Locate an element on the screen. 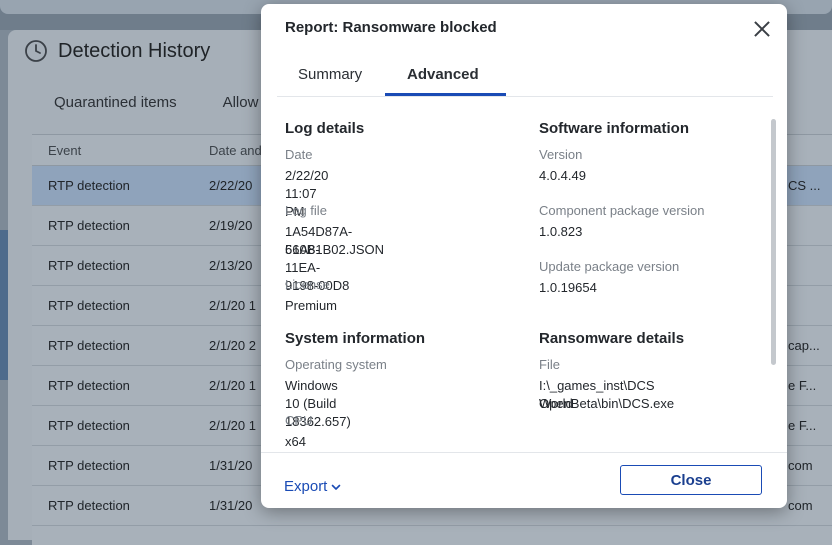 The height and width of the screenshot is (545, 832). export-label: Export is located at coordinates (306, 486).